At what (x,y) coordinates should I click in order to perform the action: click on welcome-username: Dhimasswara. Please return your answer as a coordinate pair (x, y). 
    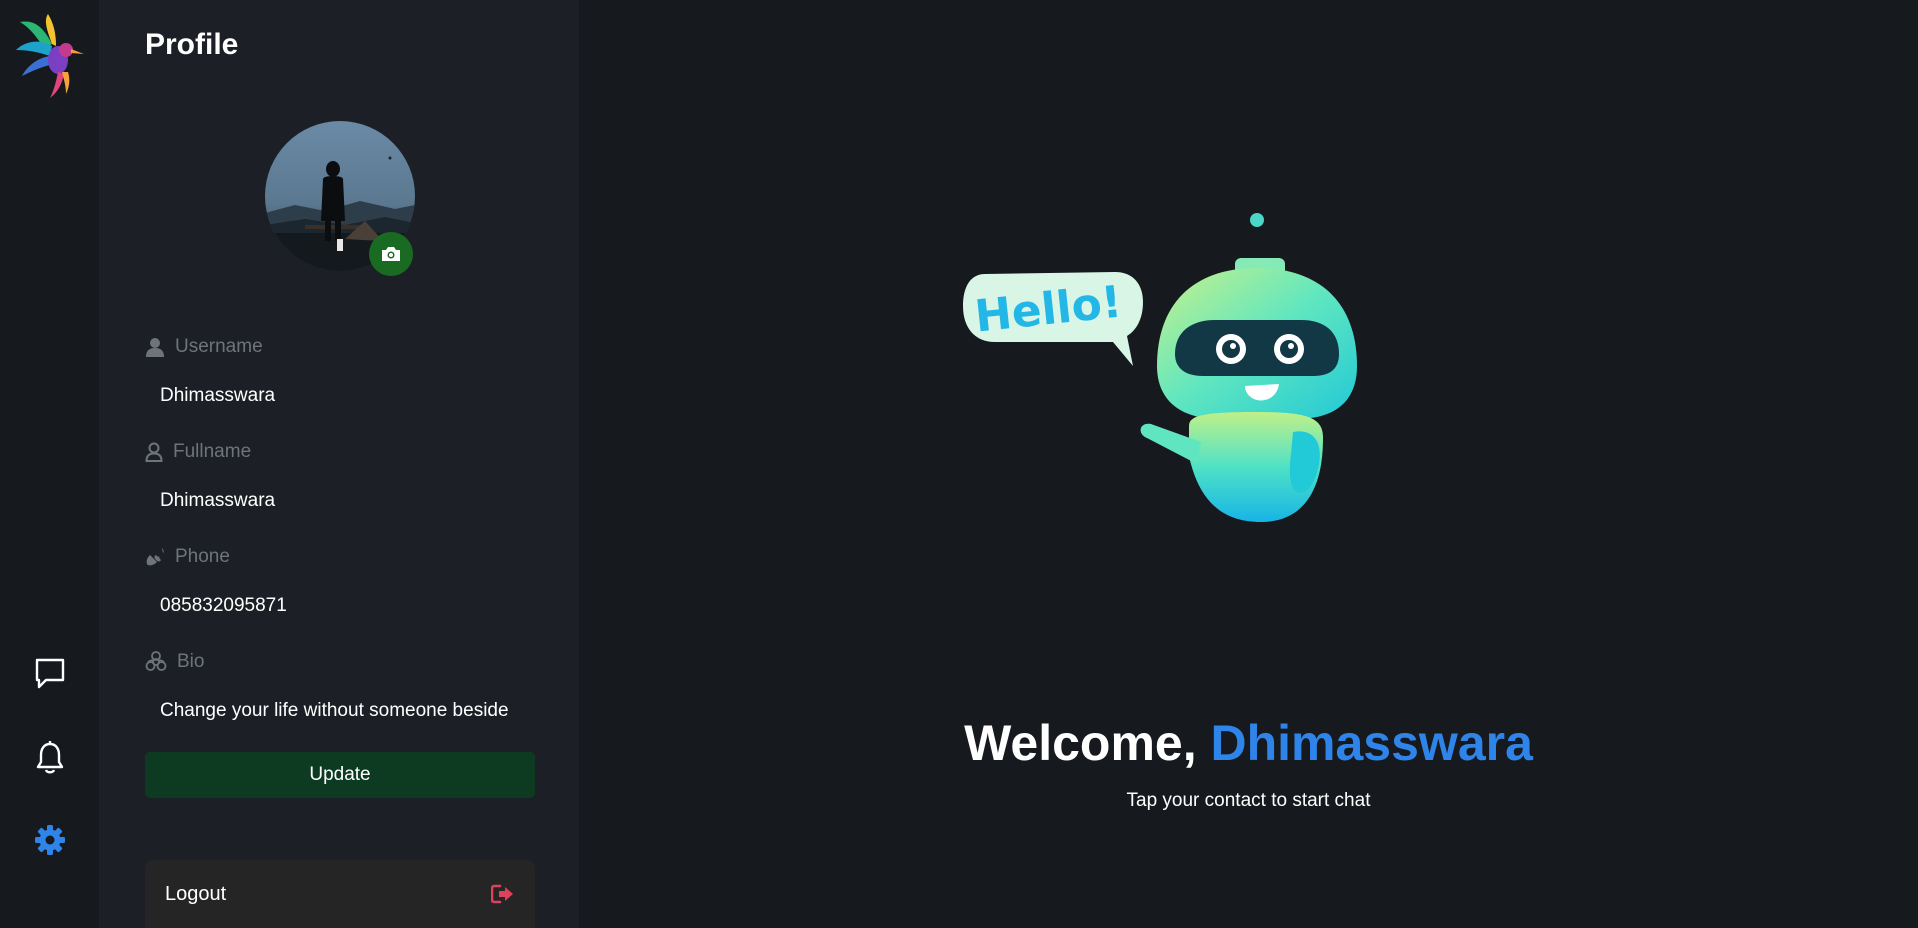
    Looking at the image, I should click on (1371, 743).